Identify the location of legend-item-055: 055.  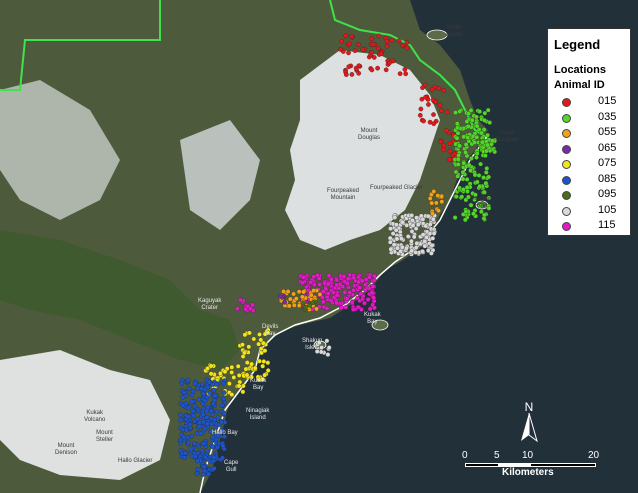
(595, 133).